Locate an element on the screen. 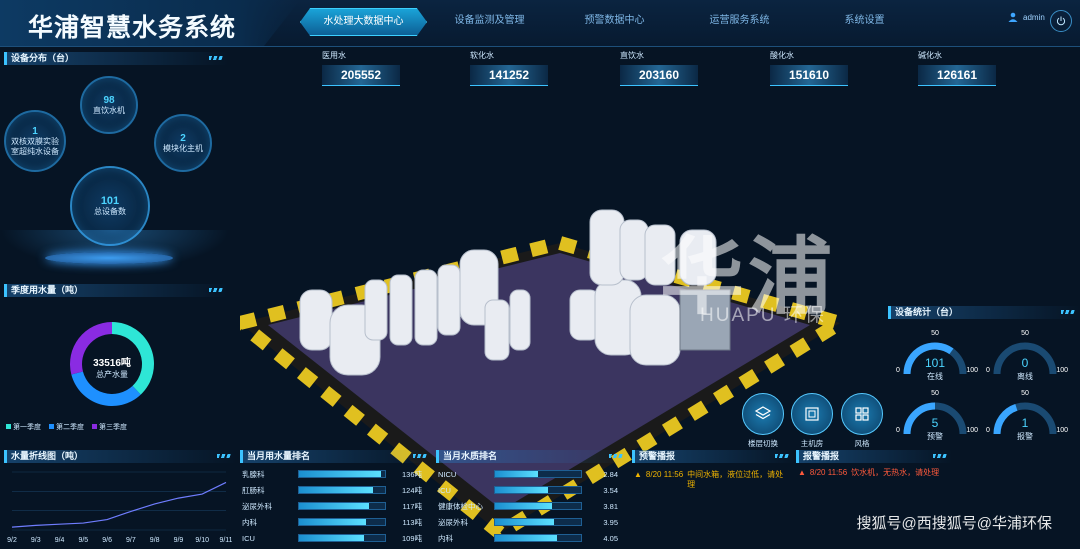  quarter-usage-title: 季度用水量（吨） is located at coordinates (116, 290).